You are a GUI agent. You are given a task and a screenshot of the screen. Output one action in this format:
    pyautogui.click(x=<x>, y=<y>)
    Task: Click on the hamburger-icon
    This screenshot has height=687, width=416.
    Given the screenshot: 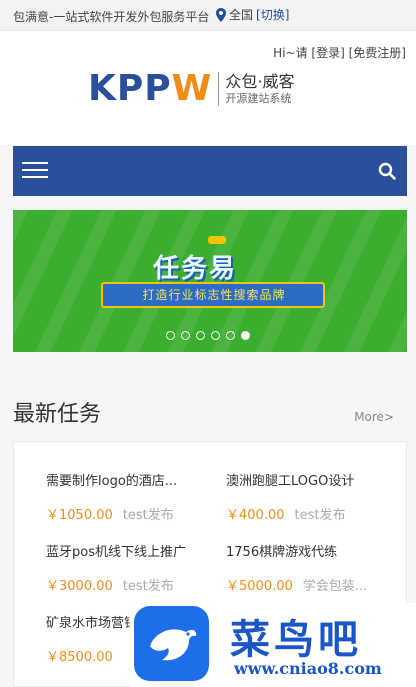 What is the action you would take?
    pyautogui.click(x=35, y=171)
    